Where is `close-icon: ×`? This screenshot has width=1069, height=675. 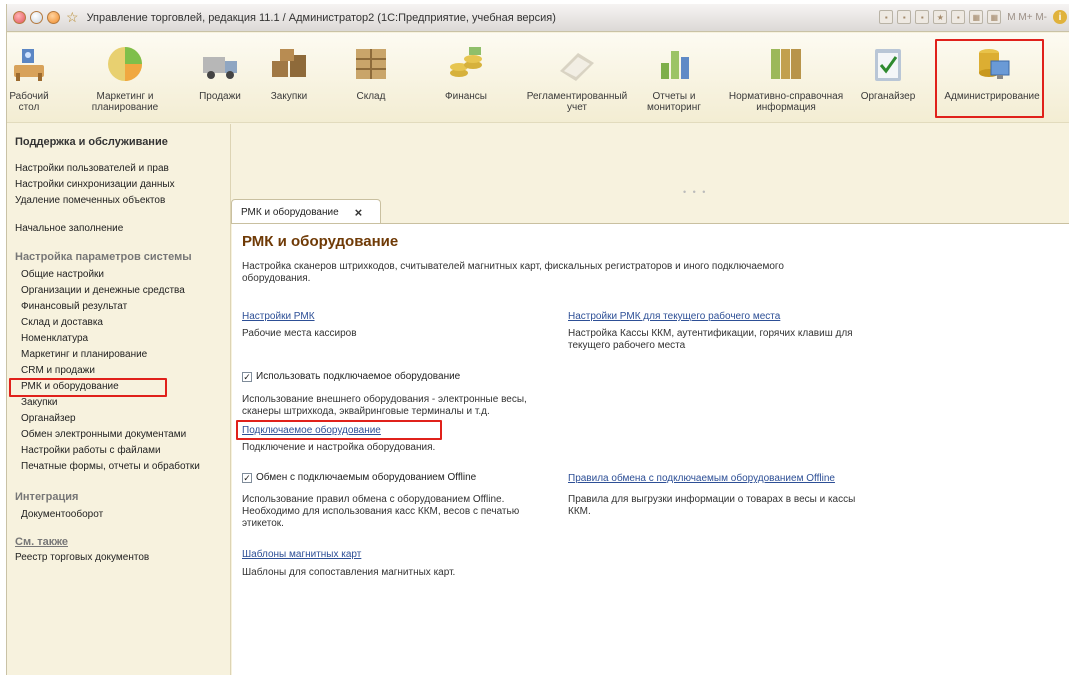
close-icon: × is located at coordinates (359, 212).